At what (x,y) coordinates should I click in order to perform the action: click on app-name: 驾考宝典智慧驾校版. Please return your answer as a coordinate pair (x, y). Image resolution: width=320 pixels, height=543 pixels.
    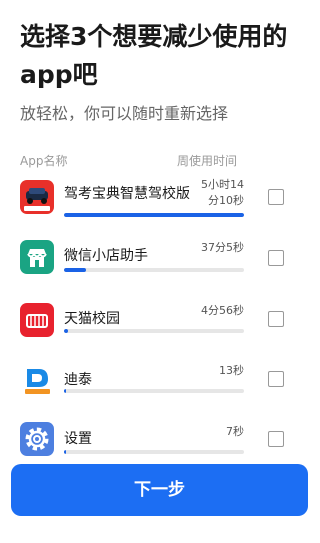
    Looking at the image, I should click on (127, 194).